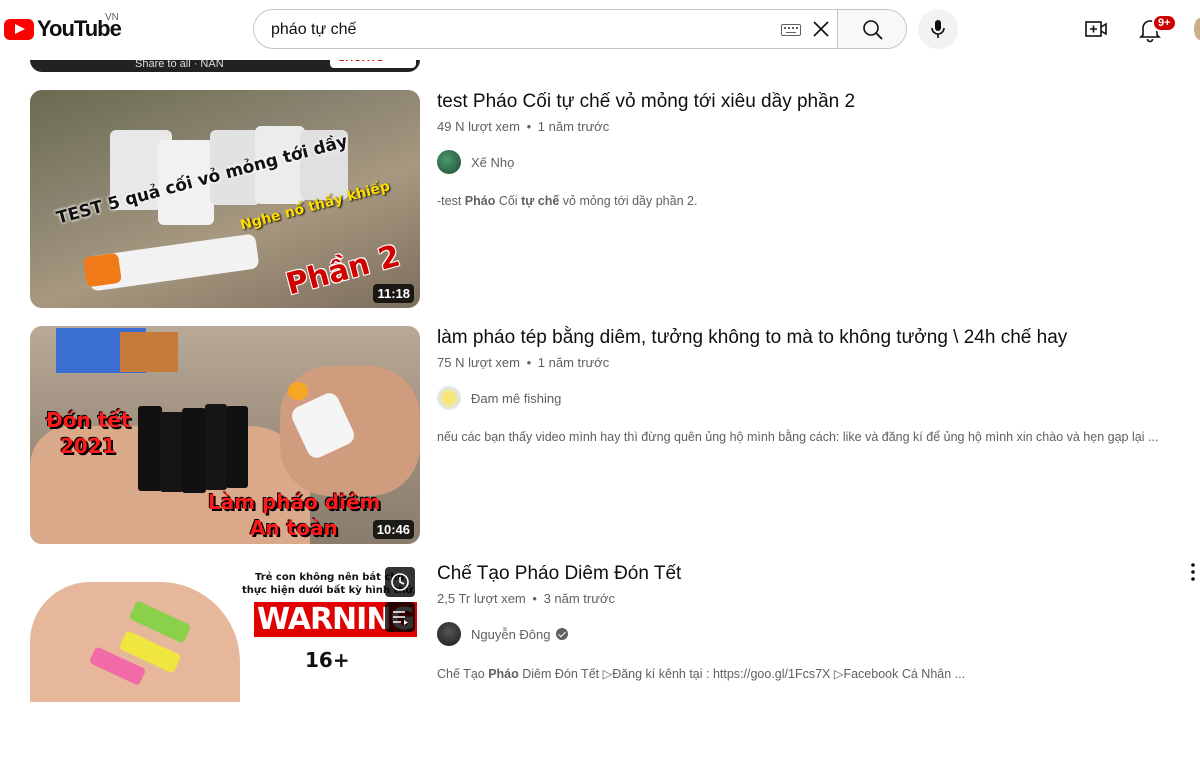 This screenshot has width=1200, height=782. I want to click on country-code: VN, so click(112, 17).